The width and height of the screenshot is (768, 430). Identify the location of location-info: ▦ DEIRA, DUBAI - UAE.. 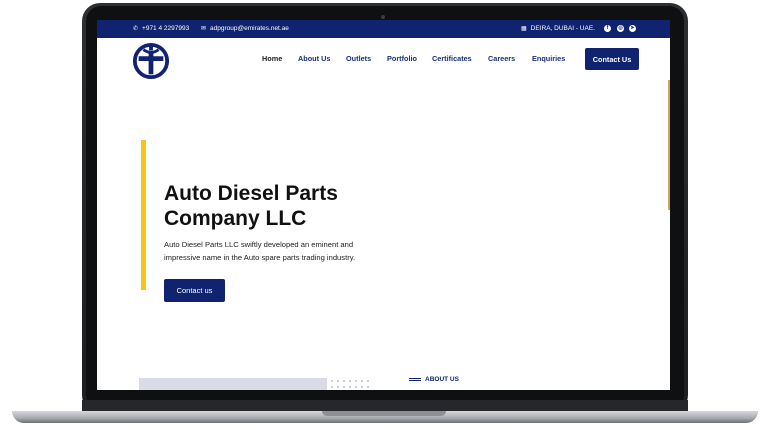
(558, 28).